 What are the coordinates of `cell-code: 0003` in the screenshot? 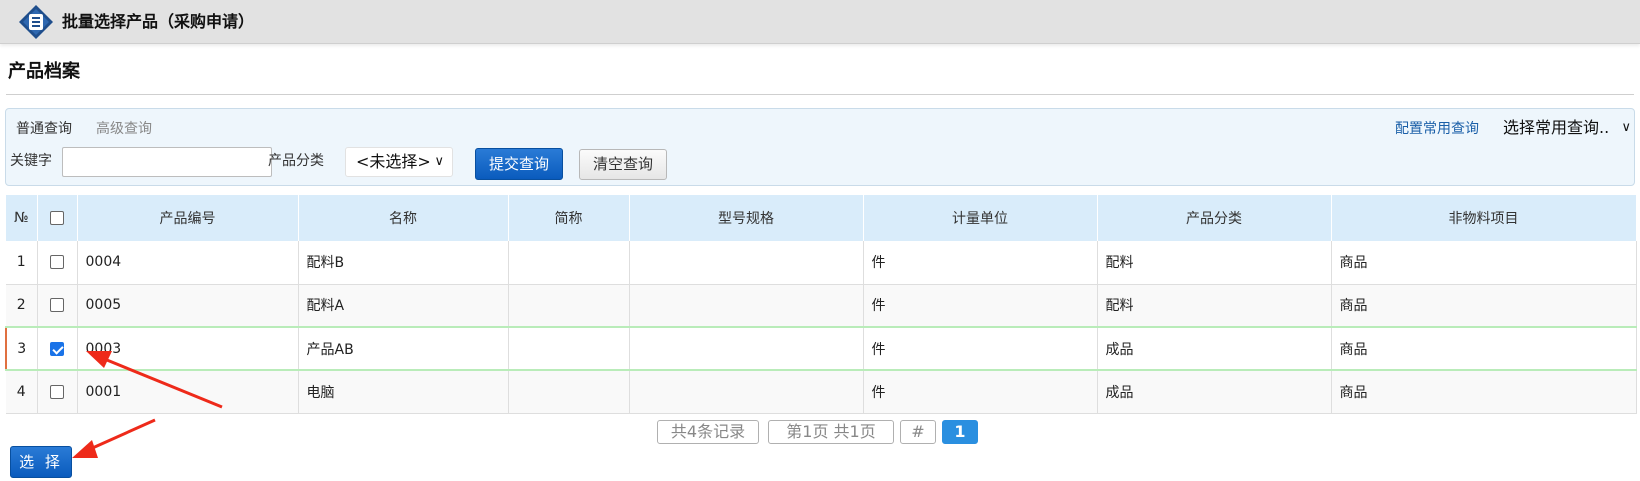 It's located at (188, 348).